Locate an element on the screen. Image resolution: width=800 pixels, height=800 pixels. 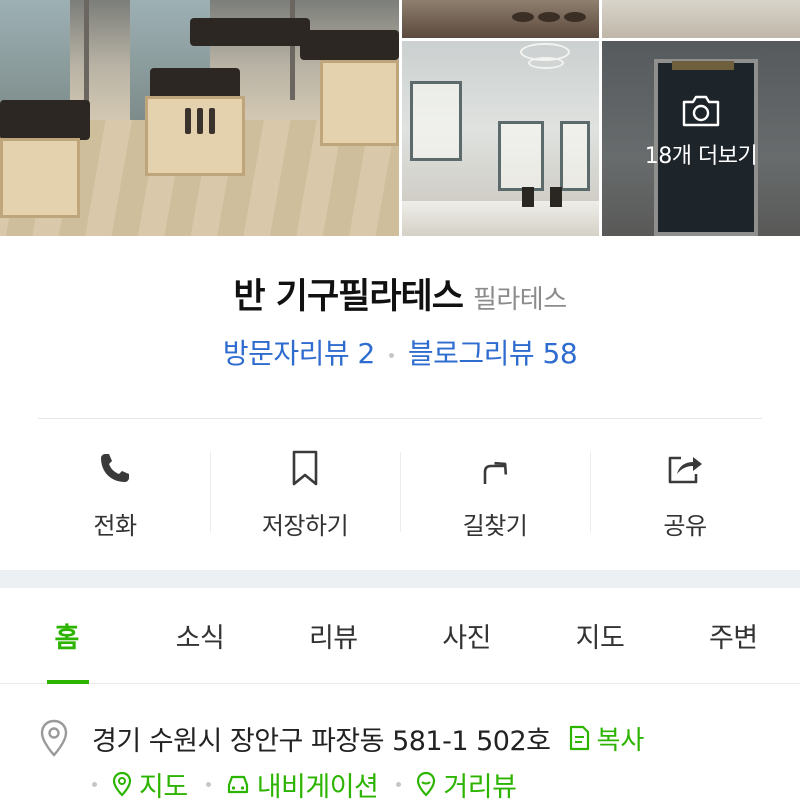
phone-icon is located at coordinates (115, 468).